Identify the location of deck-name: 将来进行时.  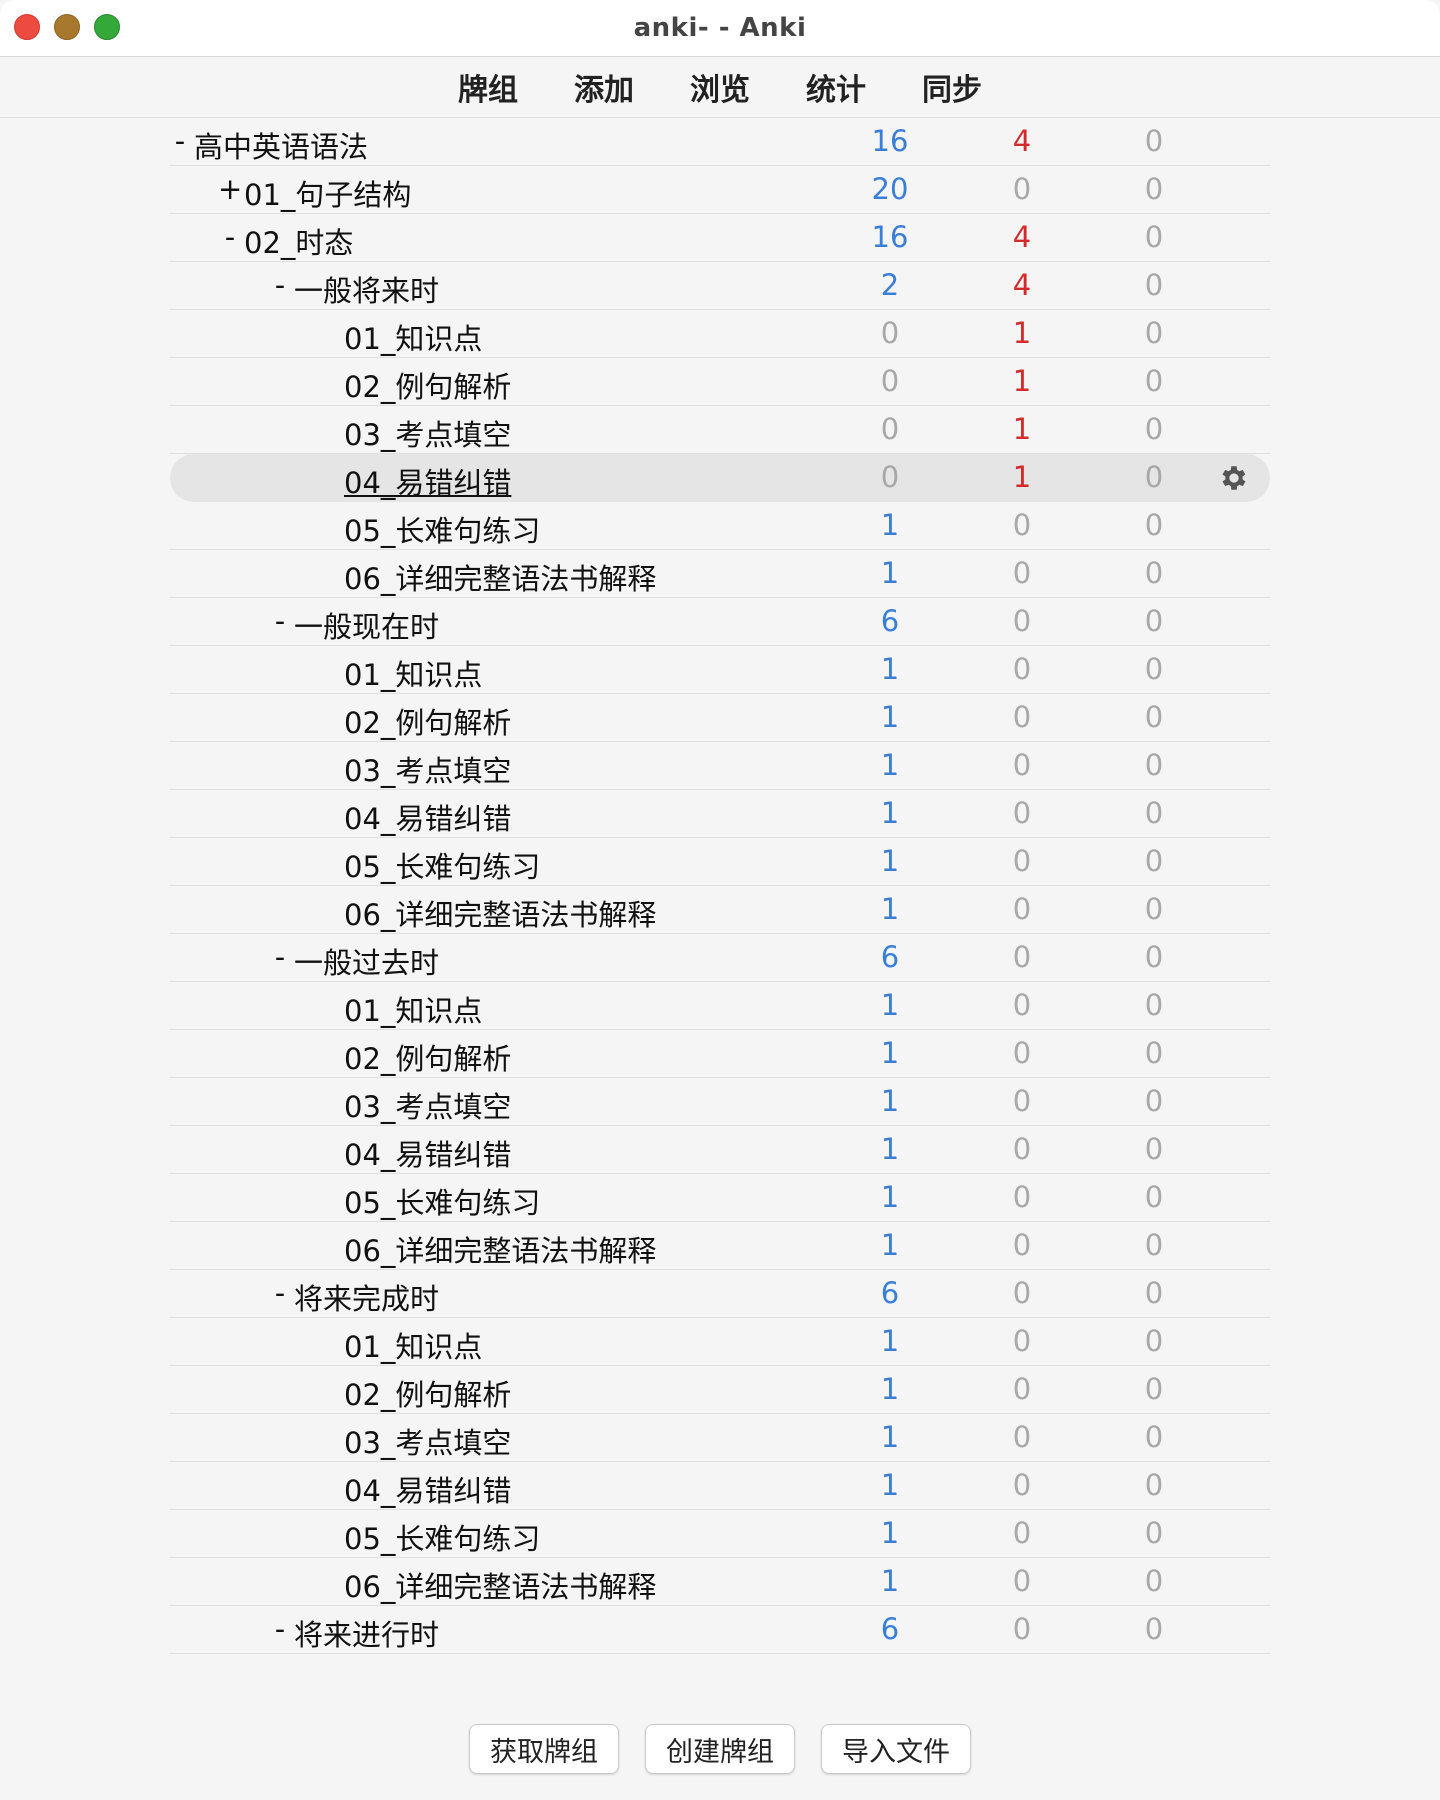
(366, 1633).